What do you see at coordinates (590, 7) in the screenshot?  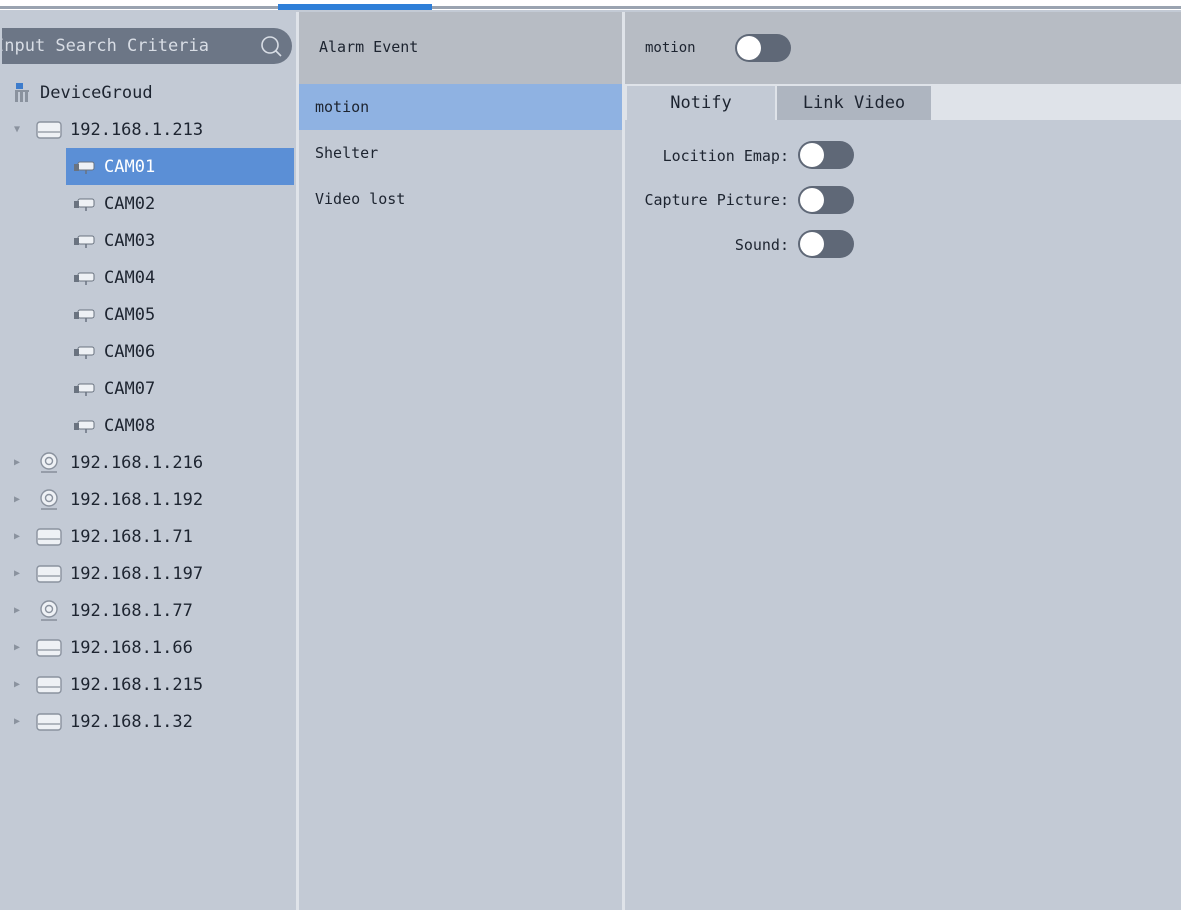 I see `top-divider` at bounding box center [590, 7].